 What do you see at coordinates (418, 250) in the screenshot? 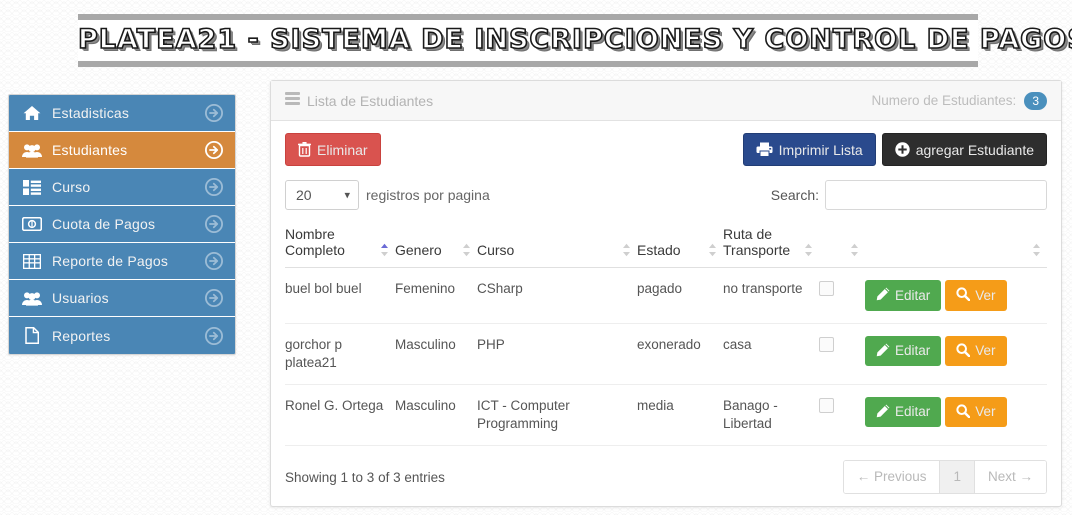
I see `table-header-label: Genero` at bounding box center [418, 250].